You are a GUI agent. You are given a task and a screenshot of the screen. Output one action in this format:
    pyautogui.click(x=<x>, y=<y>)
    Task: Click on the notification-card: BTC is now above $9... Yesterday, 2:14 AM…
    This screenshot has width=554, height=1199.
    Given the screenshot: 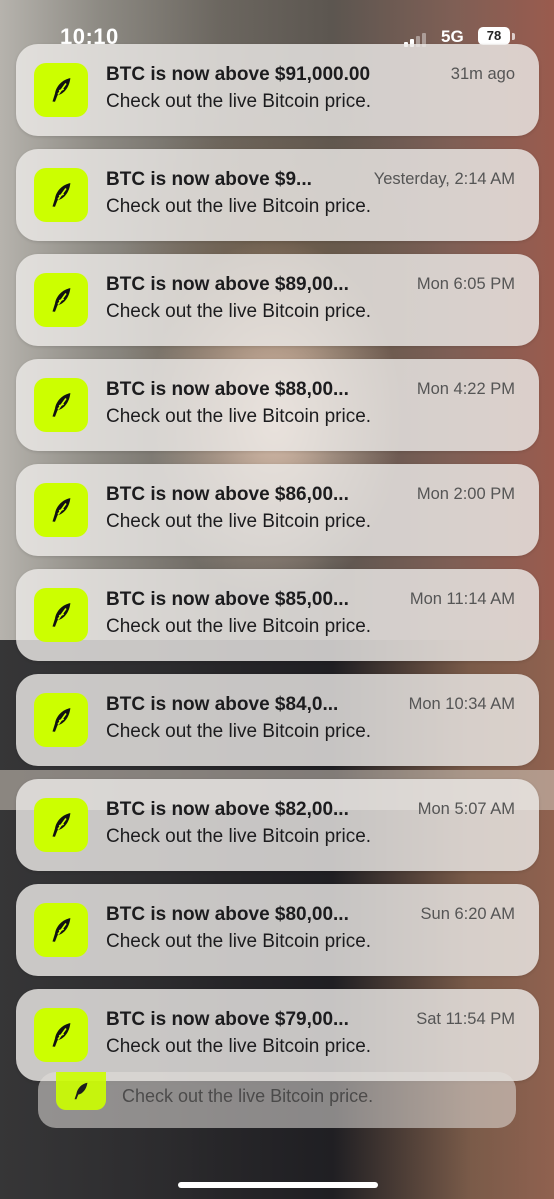 What is the action you would take?
    pyautogui.click(x=277, y=195)
    